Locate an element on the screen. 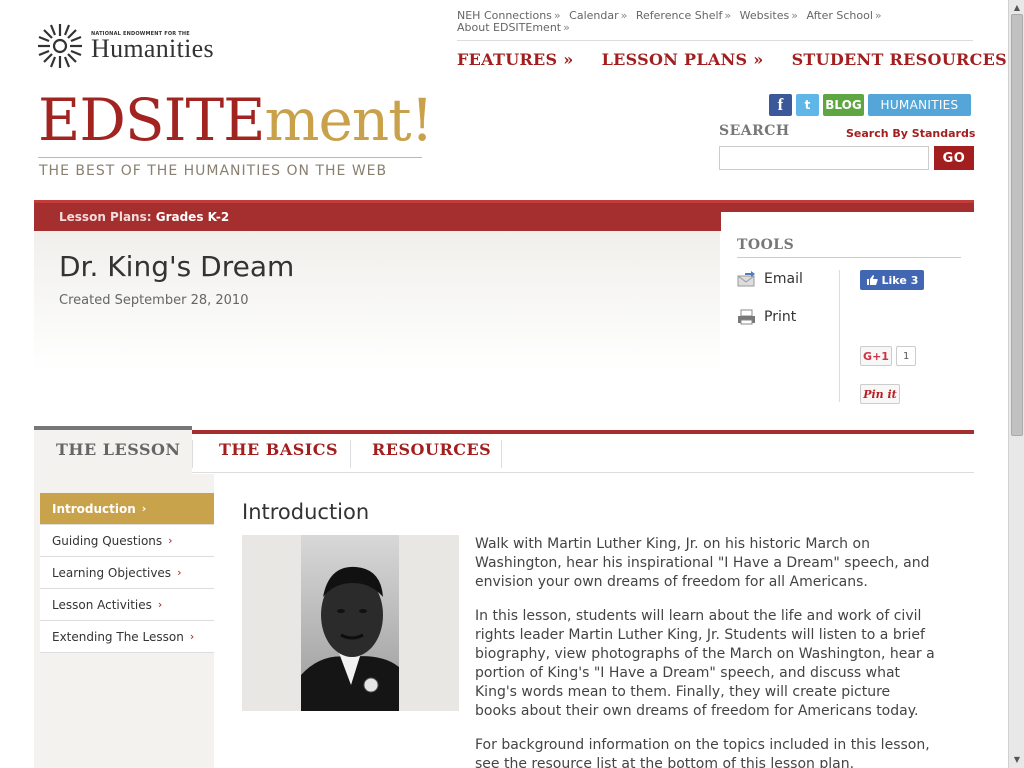 Image resolution: width=1024 pixels, height=768 pixels. like-count: 3 is located at coordinates (914, 280).